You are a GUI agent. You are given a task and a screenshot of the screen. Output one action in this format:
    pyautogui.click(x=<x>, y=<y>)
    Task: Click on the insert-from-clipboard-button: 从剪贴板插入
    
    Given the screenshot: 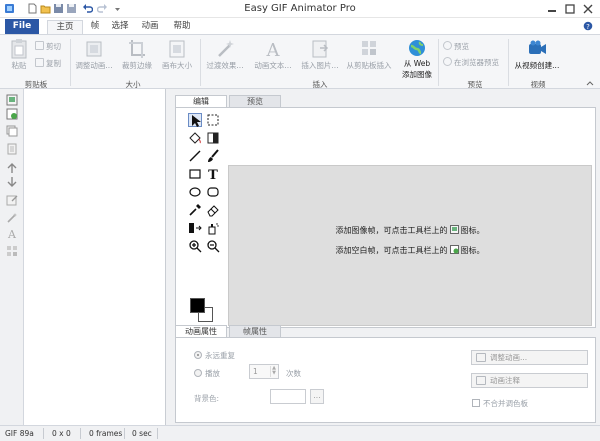 What is the action you would take?
    pyautogui.click(x=369, y=54)
    